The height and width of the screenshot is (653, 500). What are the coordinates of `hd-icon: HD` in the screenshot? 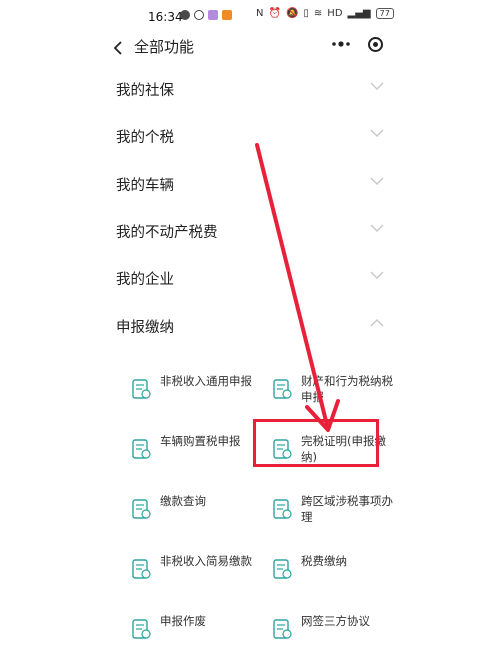 It's located at (335, 13).